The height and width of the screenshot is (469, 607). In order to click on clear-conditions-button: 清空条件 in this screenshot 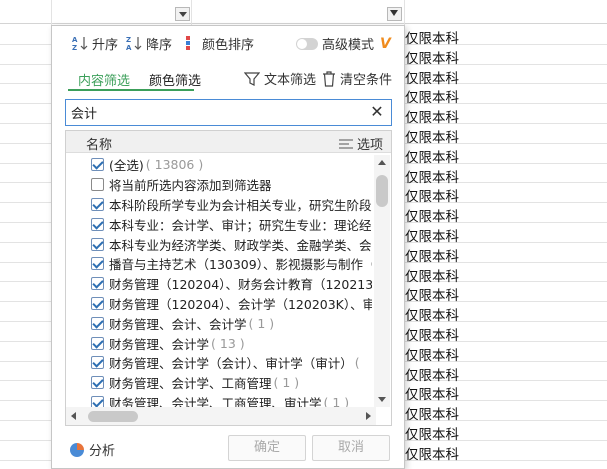, I will do `click(357, 78)`.